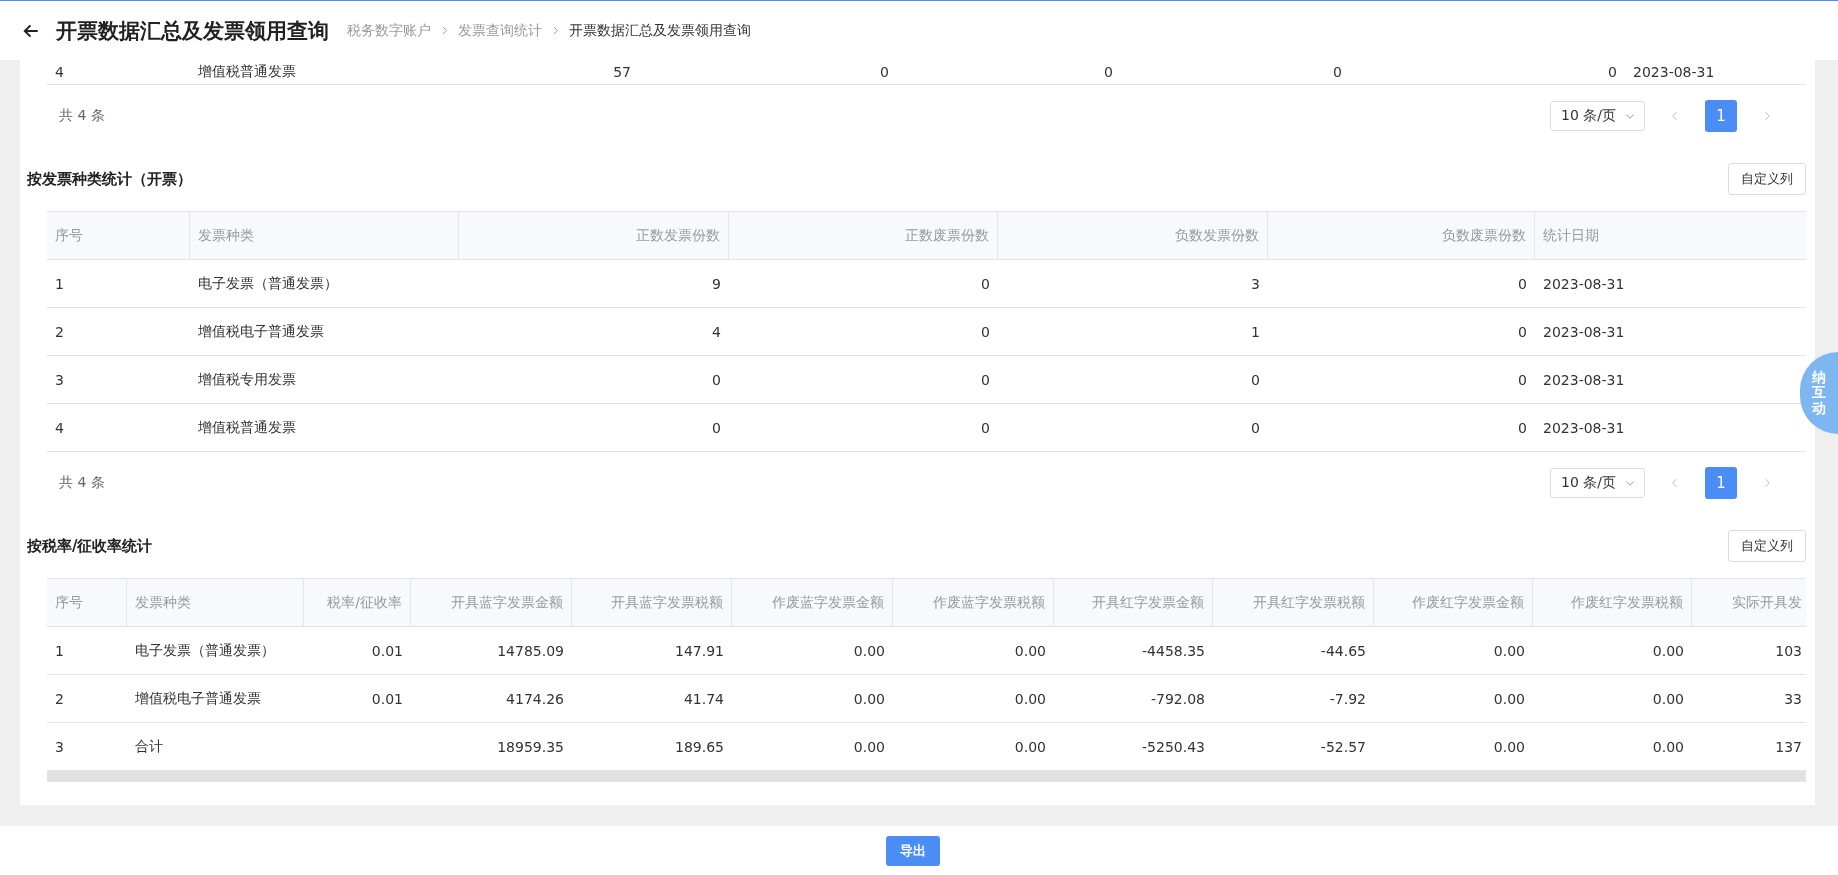 The image size is (1838, 875). I want to click on table-cell: 14785.09, so click(530, 650).